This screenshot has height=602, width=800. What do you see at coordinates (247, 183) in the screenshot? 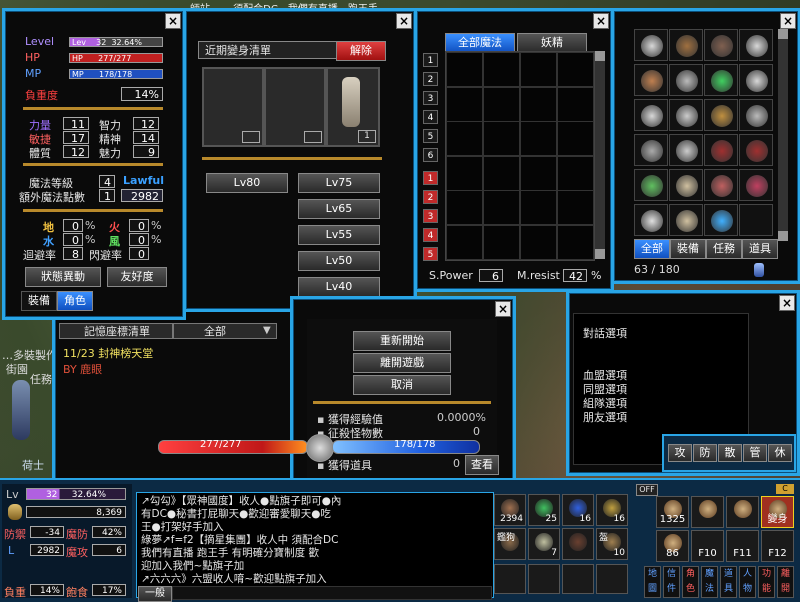
I see `transform-level-button: Lv80` at bounding box center [247, 183].